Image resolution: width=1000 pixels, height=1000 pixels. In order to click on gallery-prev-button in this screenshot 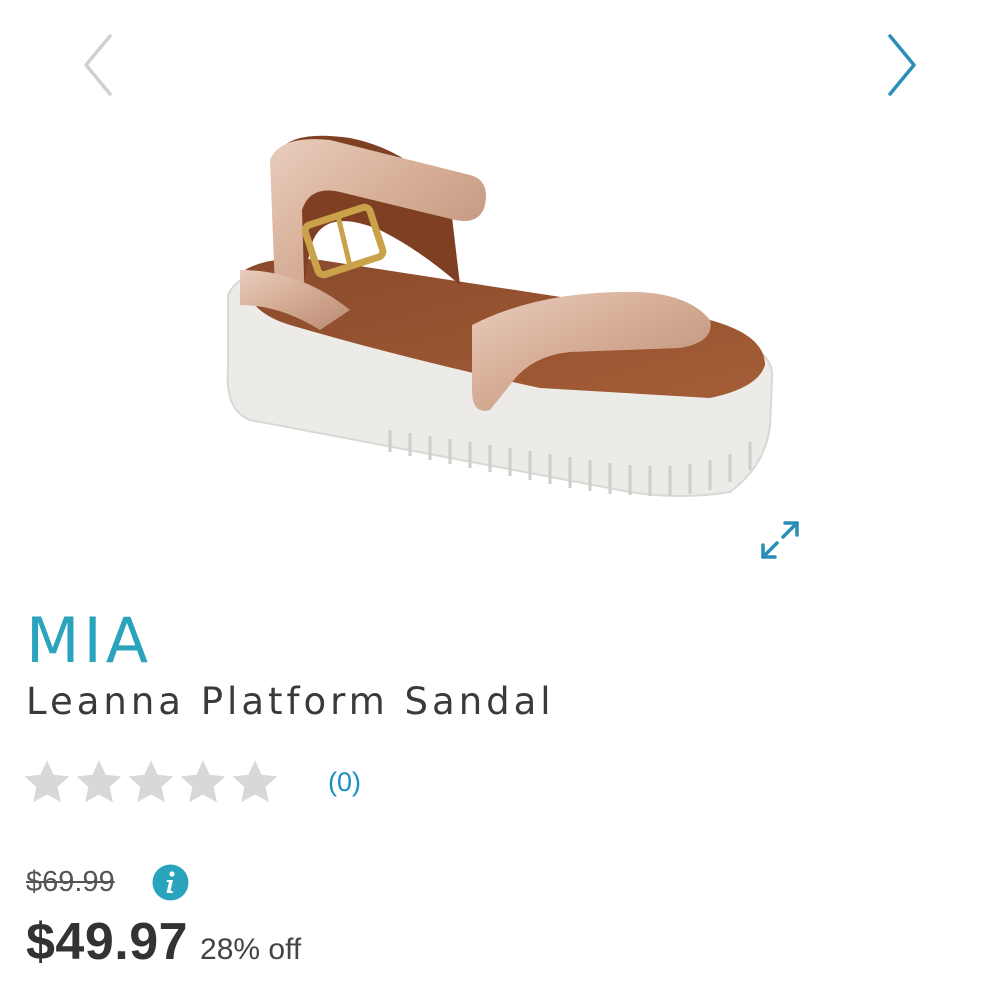, I will do `click(98, 65)`.